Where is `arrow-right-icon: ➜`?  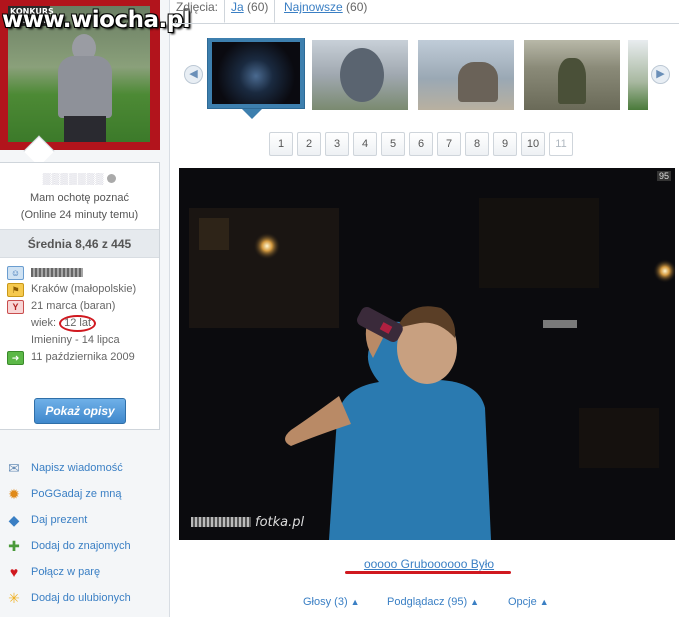 arrow-right-icon: ➜ is located at coordinates (15, 358).